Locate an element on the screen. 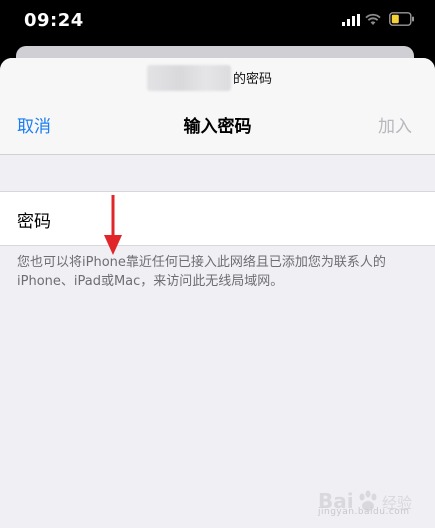  annotation-arrow-icon is located at coordinates (113, 225).